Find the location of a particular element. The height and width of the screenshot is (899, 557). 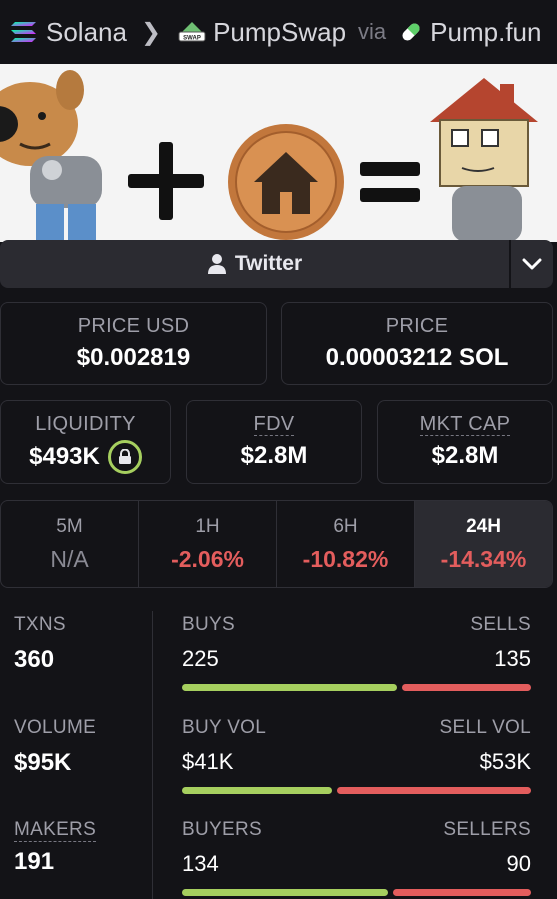

breadcrumb: Solana ❯ SWAP PumpSwap via Pump.fun is located at coordinates (278, 32).